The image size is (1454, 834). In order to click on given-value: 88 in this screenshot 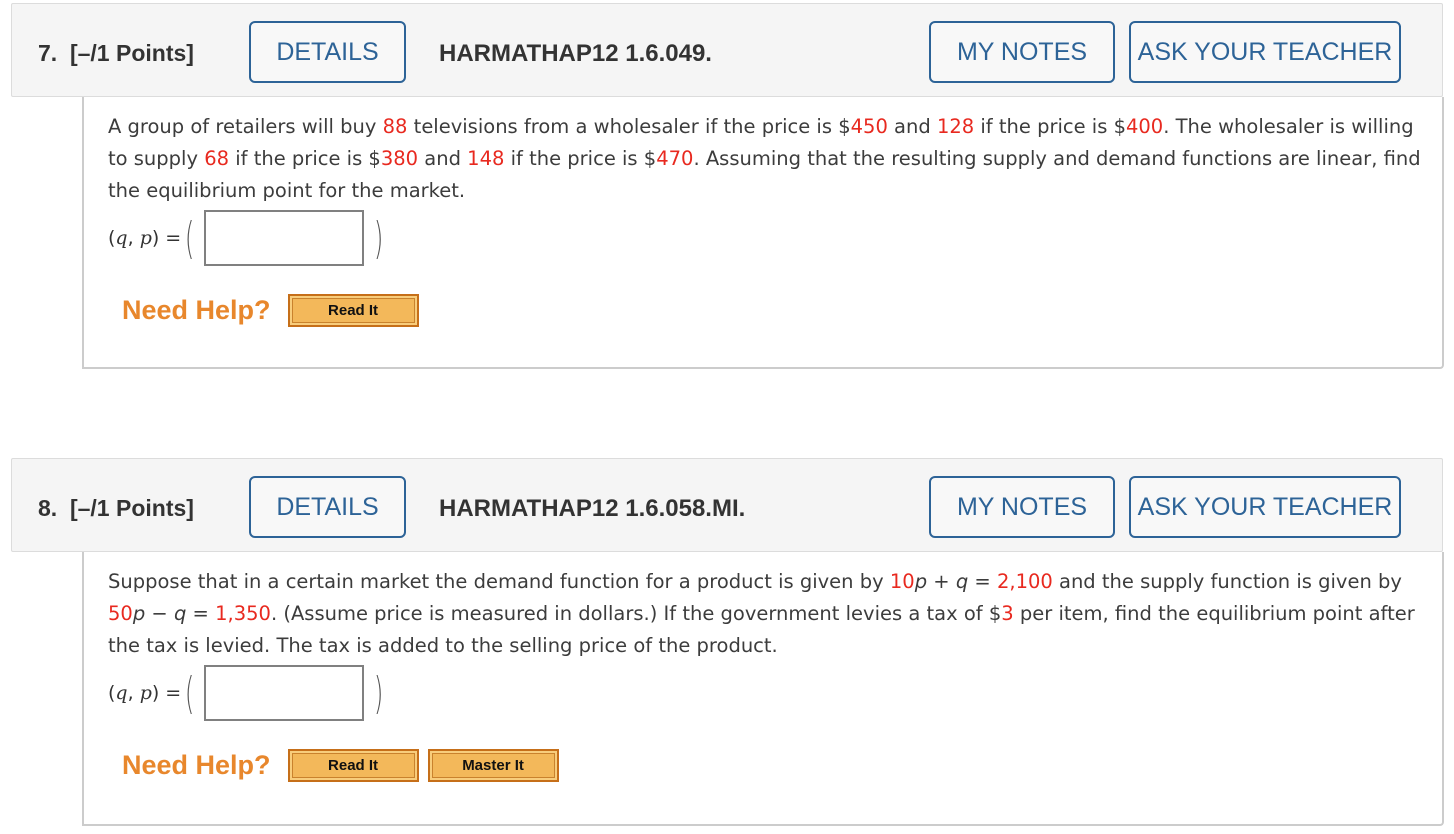, I will do `click(395, 126)`.